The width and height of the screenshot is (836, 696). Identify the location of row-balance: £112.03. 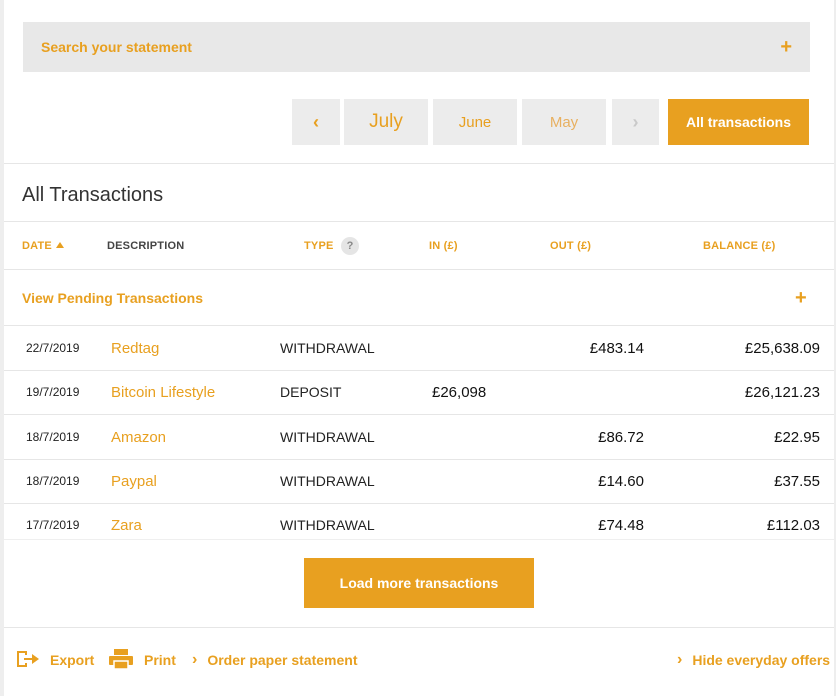
(793, 525).